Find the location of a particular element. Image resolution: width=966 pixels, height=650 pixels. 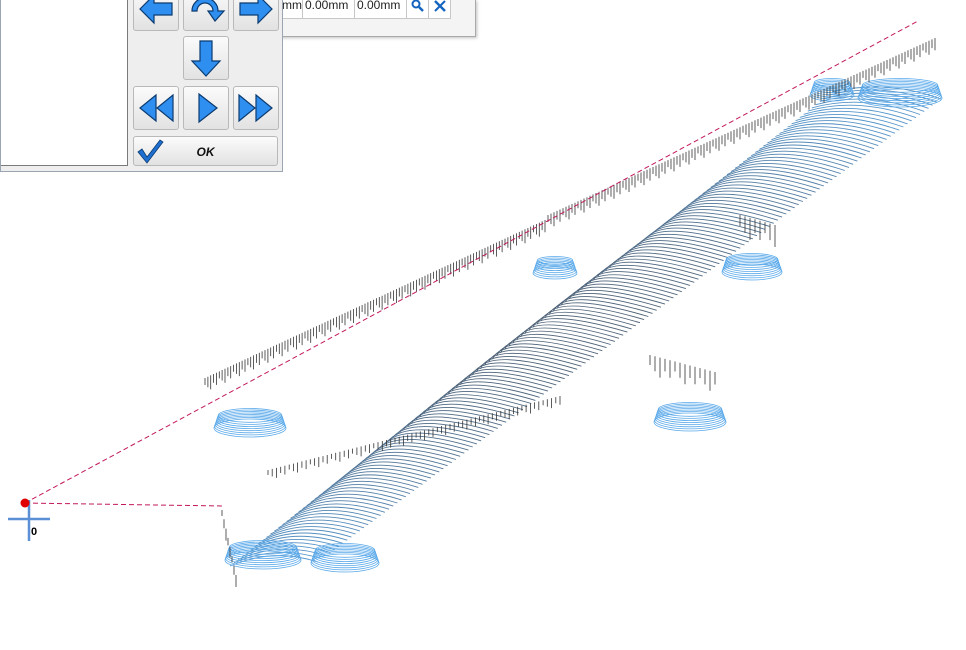

rotate-button is located at coordinates (206, 15).